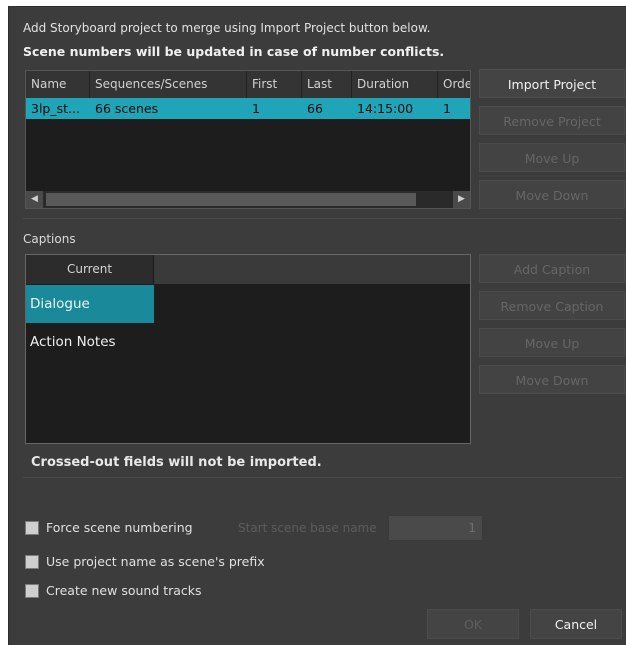  What do you see at coordinates (34, 199) in the screenshot?
I see `scroll-left-icon: ◀` at bounding box center [34, 199].